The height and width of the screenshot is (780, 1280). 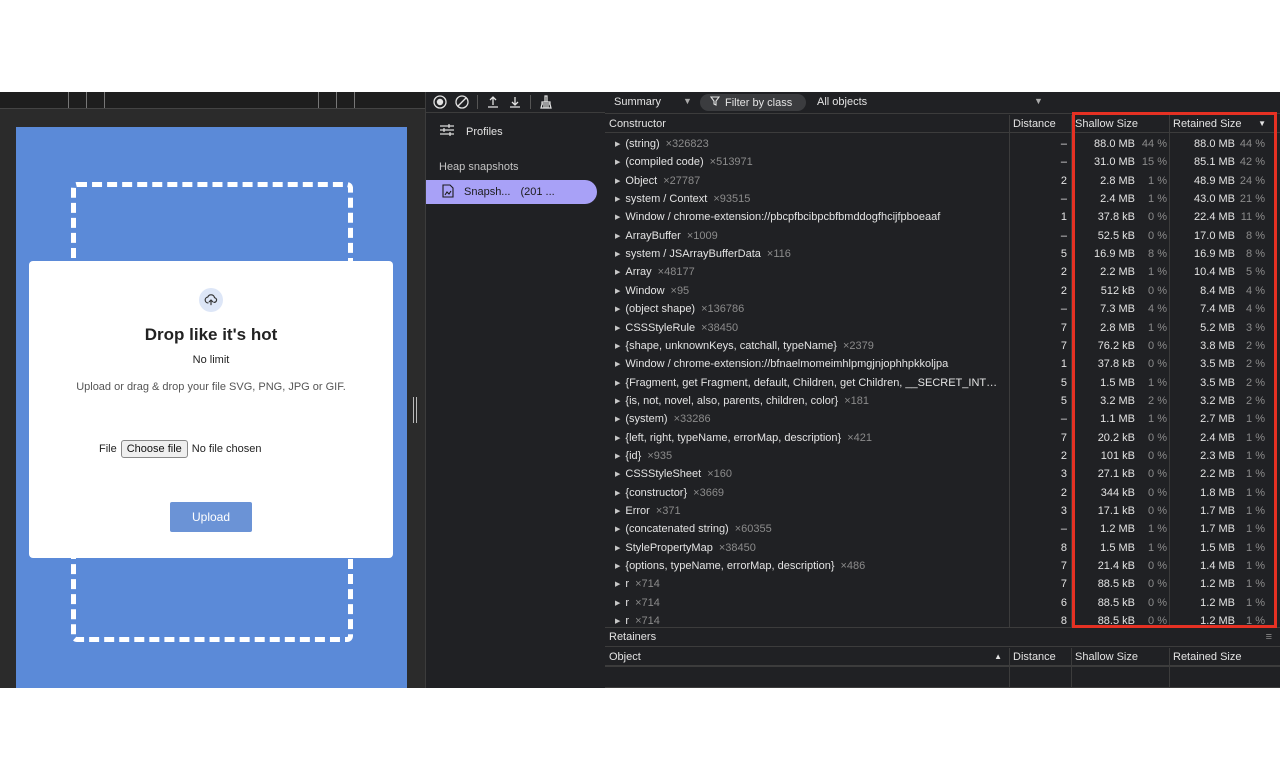 I want to click on distance-cell: 7, so click(x=1063, y=584).